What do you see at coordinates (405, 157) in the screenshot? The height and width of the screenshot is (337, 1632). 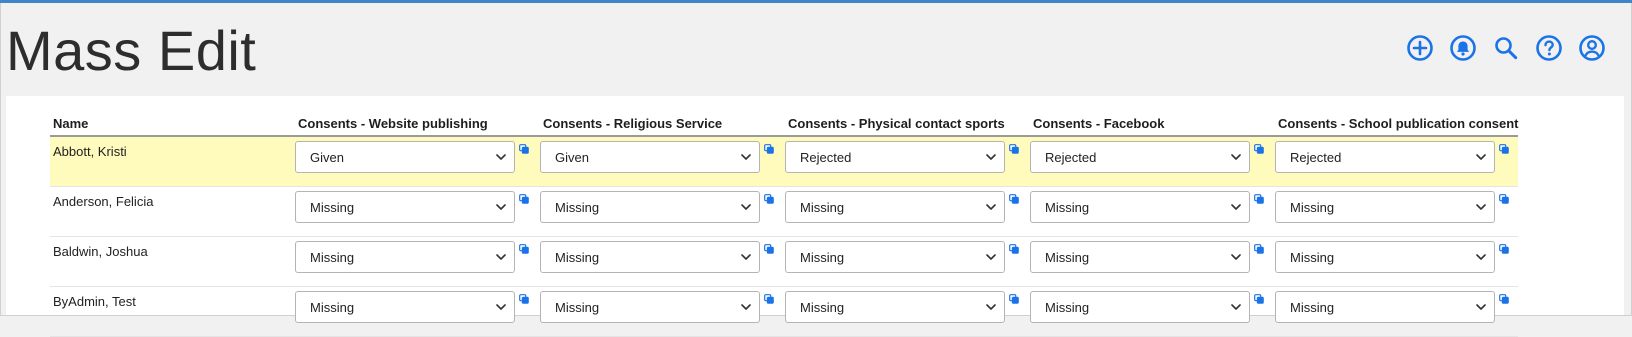 I see `website-publishing-select: Given` at bounding box center [405, 157].